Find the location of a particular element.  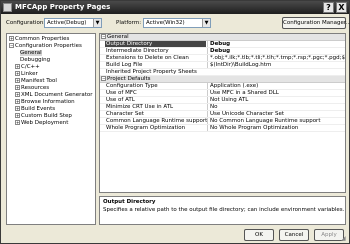

property-row-build-log-file: Build Log File $(IntDir)\BuildLog.htm is located at coordinates (222, 65).